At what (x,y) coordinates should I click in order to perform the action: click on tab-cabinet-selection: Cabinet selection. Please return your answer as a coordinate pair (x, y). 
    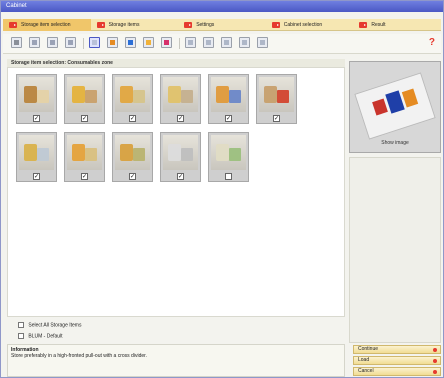
    Looking at the image, I should click on (310, 25).